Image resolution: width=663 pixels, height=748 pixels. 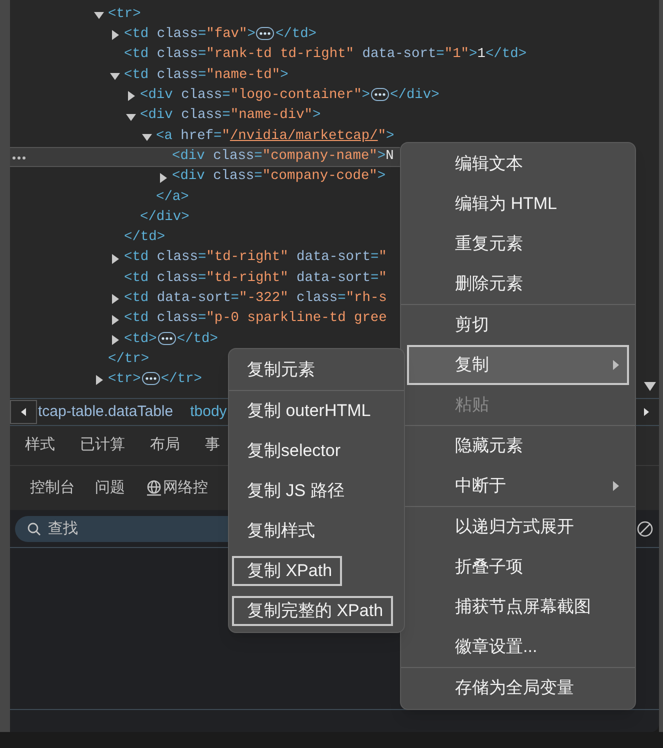 What do you see at coordinates (518, 365) in the screenshot?
I see `menu-item: 复制` at bounding box center [518, 365].